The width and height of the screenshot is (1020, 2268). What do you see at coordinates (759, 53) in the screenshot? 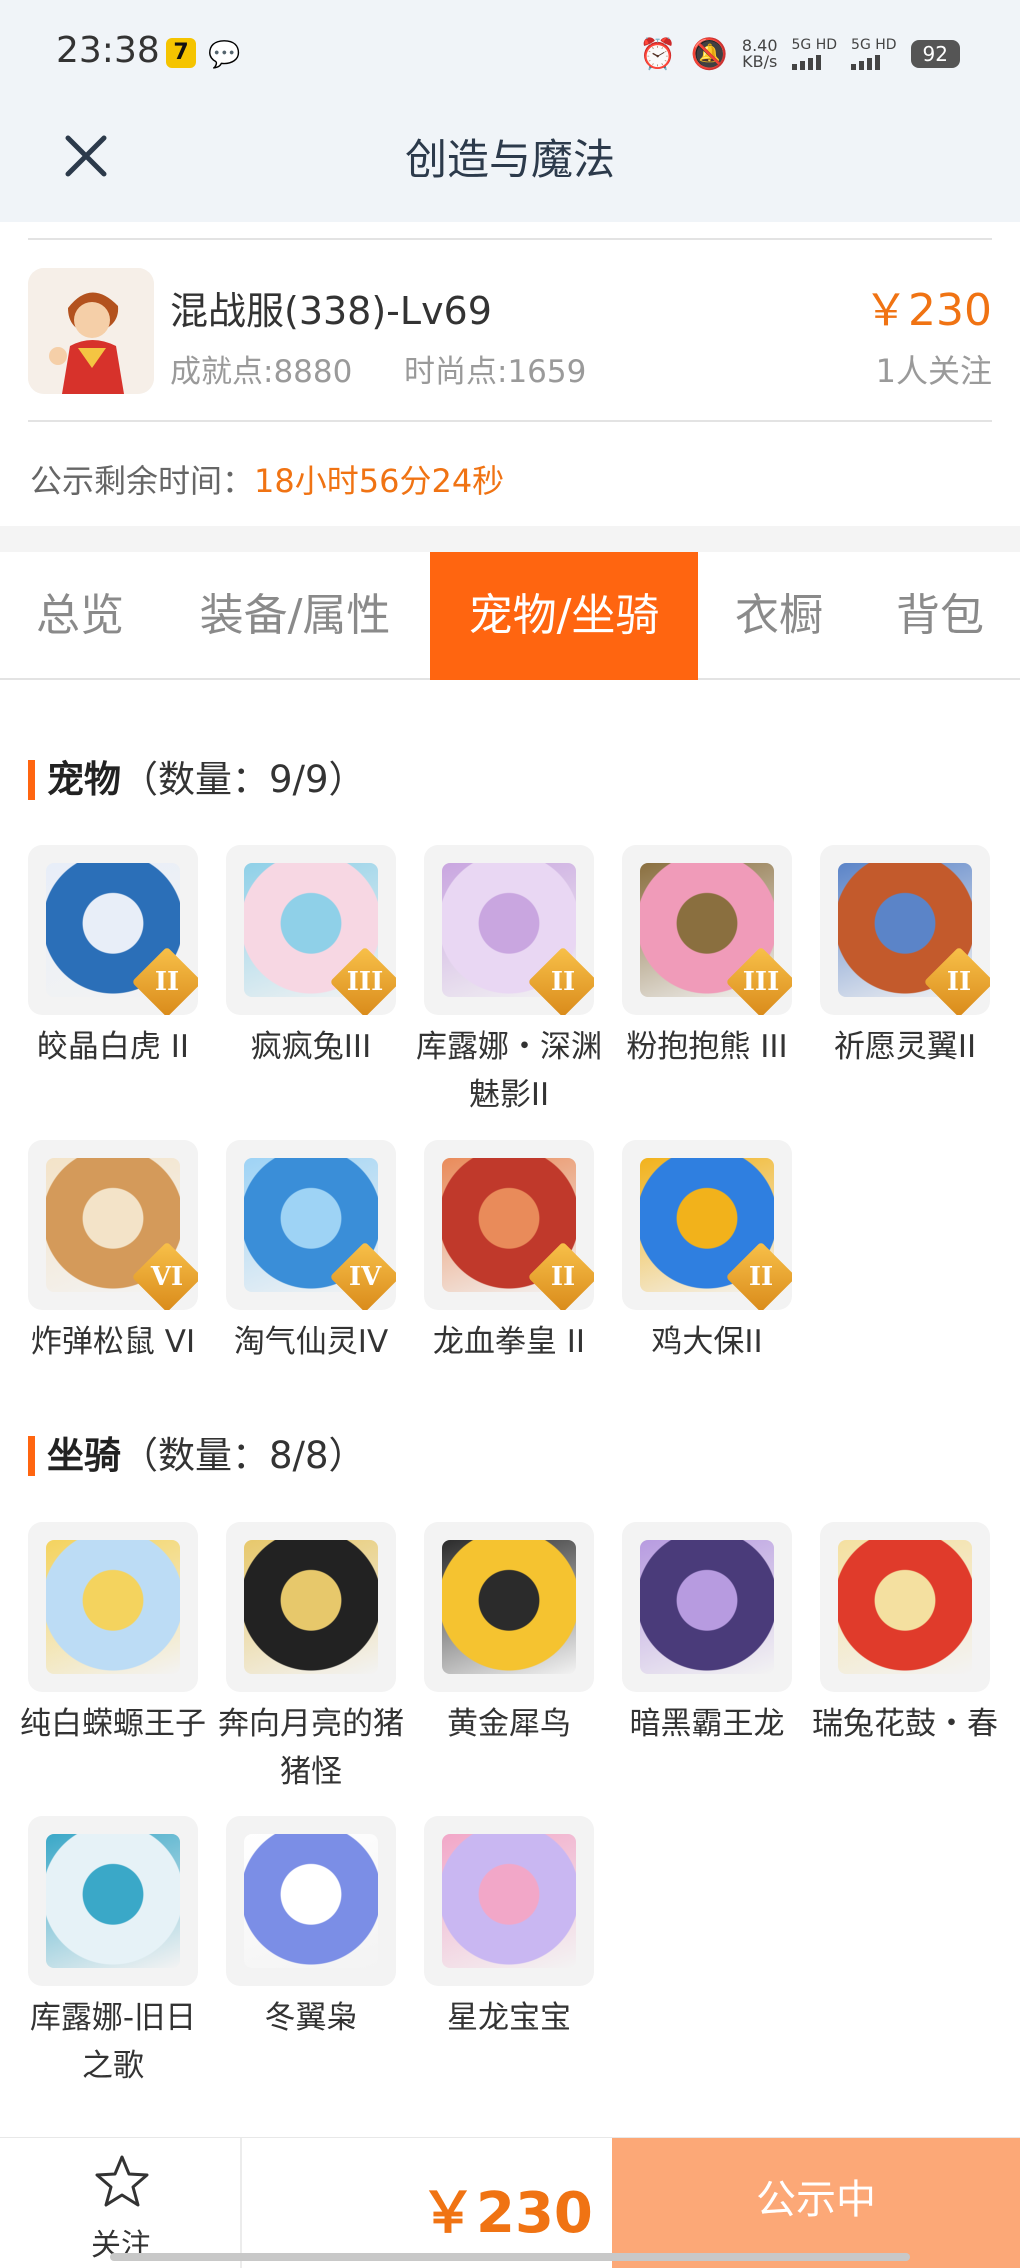
I see `network-speed: 8.40 KB/s` at bounding box center [759, 53].